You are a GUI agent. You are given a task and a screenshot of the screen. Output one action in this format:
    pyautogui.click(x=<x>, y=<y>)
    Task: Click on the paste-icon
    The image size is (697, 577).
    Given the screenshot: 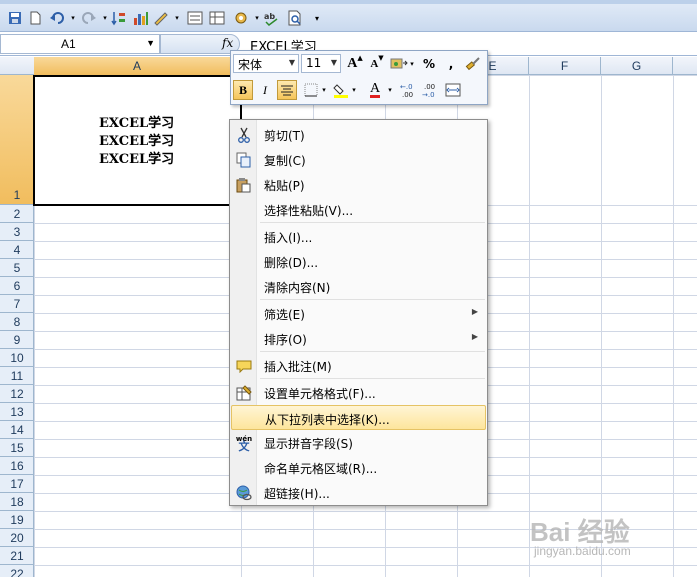 What is the action you would take?
    pyautogui.click(x=244, y=185)
    